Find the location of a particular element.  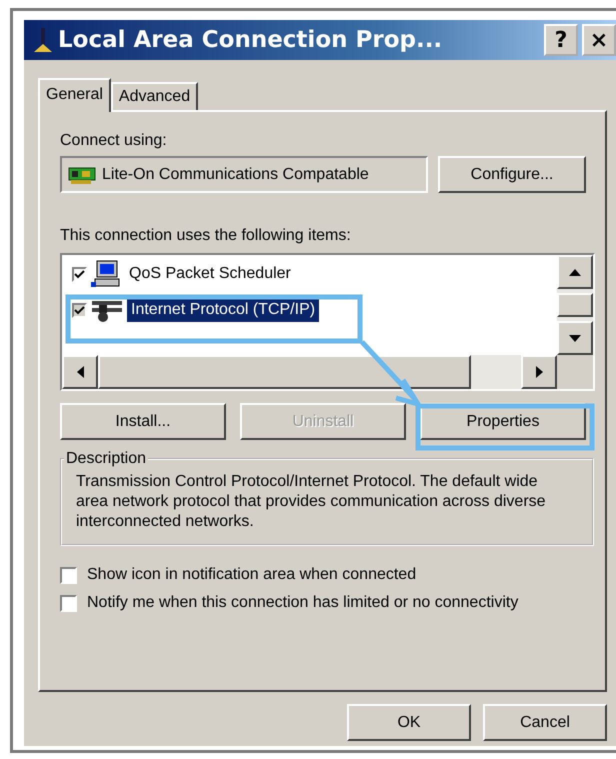

up-triangle-icon is located at coordinates (575, 272).